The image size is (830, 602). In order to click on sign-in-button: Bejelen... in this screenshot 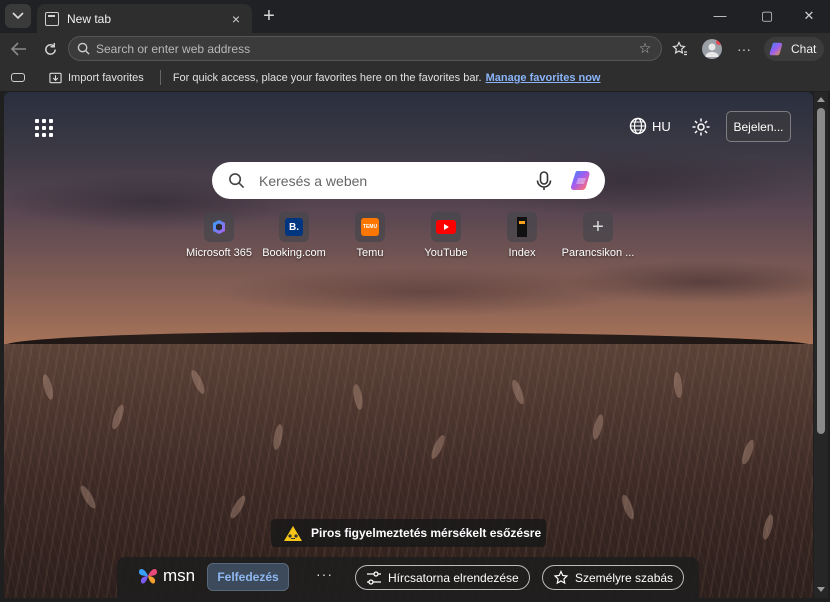, I will do `click(758, 126)`.